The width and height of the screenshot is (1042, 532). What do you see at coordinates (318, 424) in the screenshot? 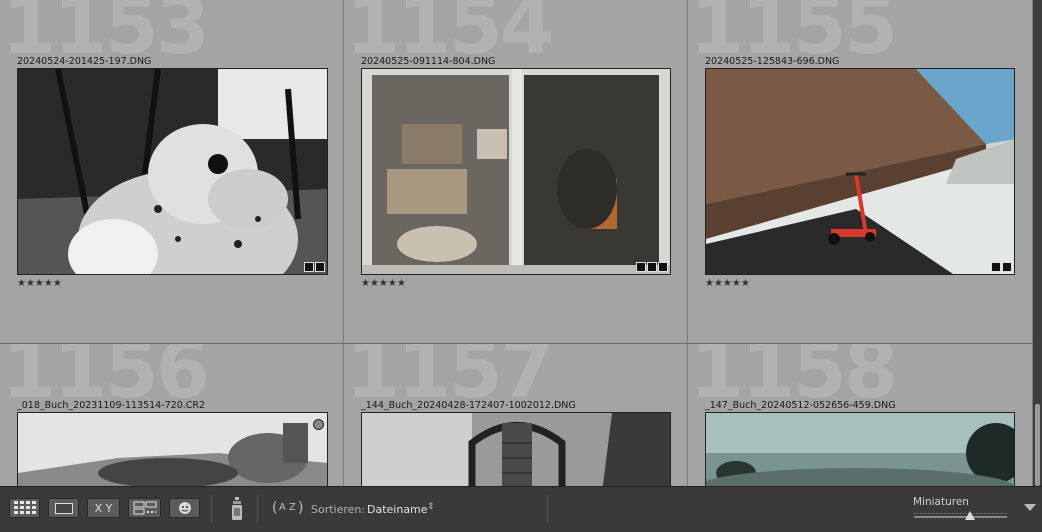
I see `flag-circle-icon` at bounding box center [318, 424].